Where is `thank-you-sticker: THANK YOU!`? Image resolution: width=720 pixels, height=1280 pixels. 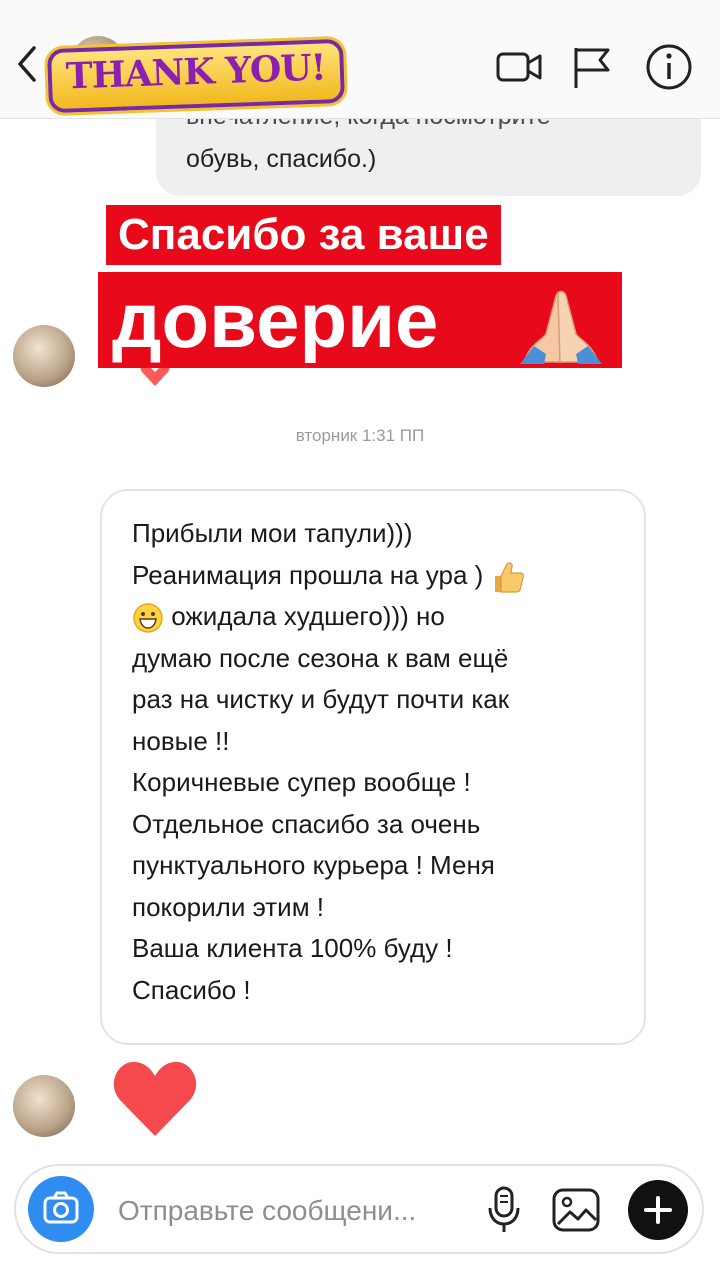
thank-you-sticker: THANK YOU! is located at coordinates (195, 76).